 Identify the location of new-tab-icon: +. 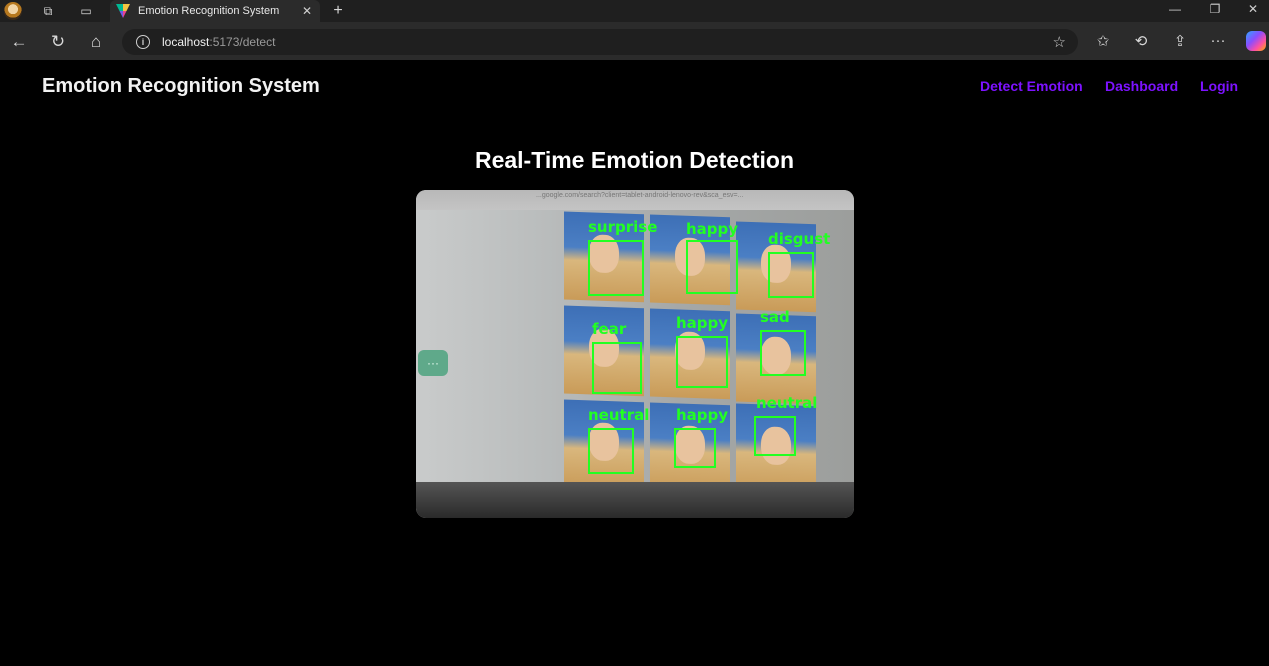
(338, 11).